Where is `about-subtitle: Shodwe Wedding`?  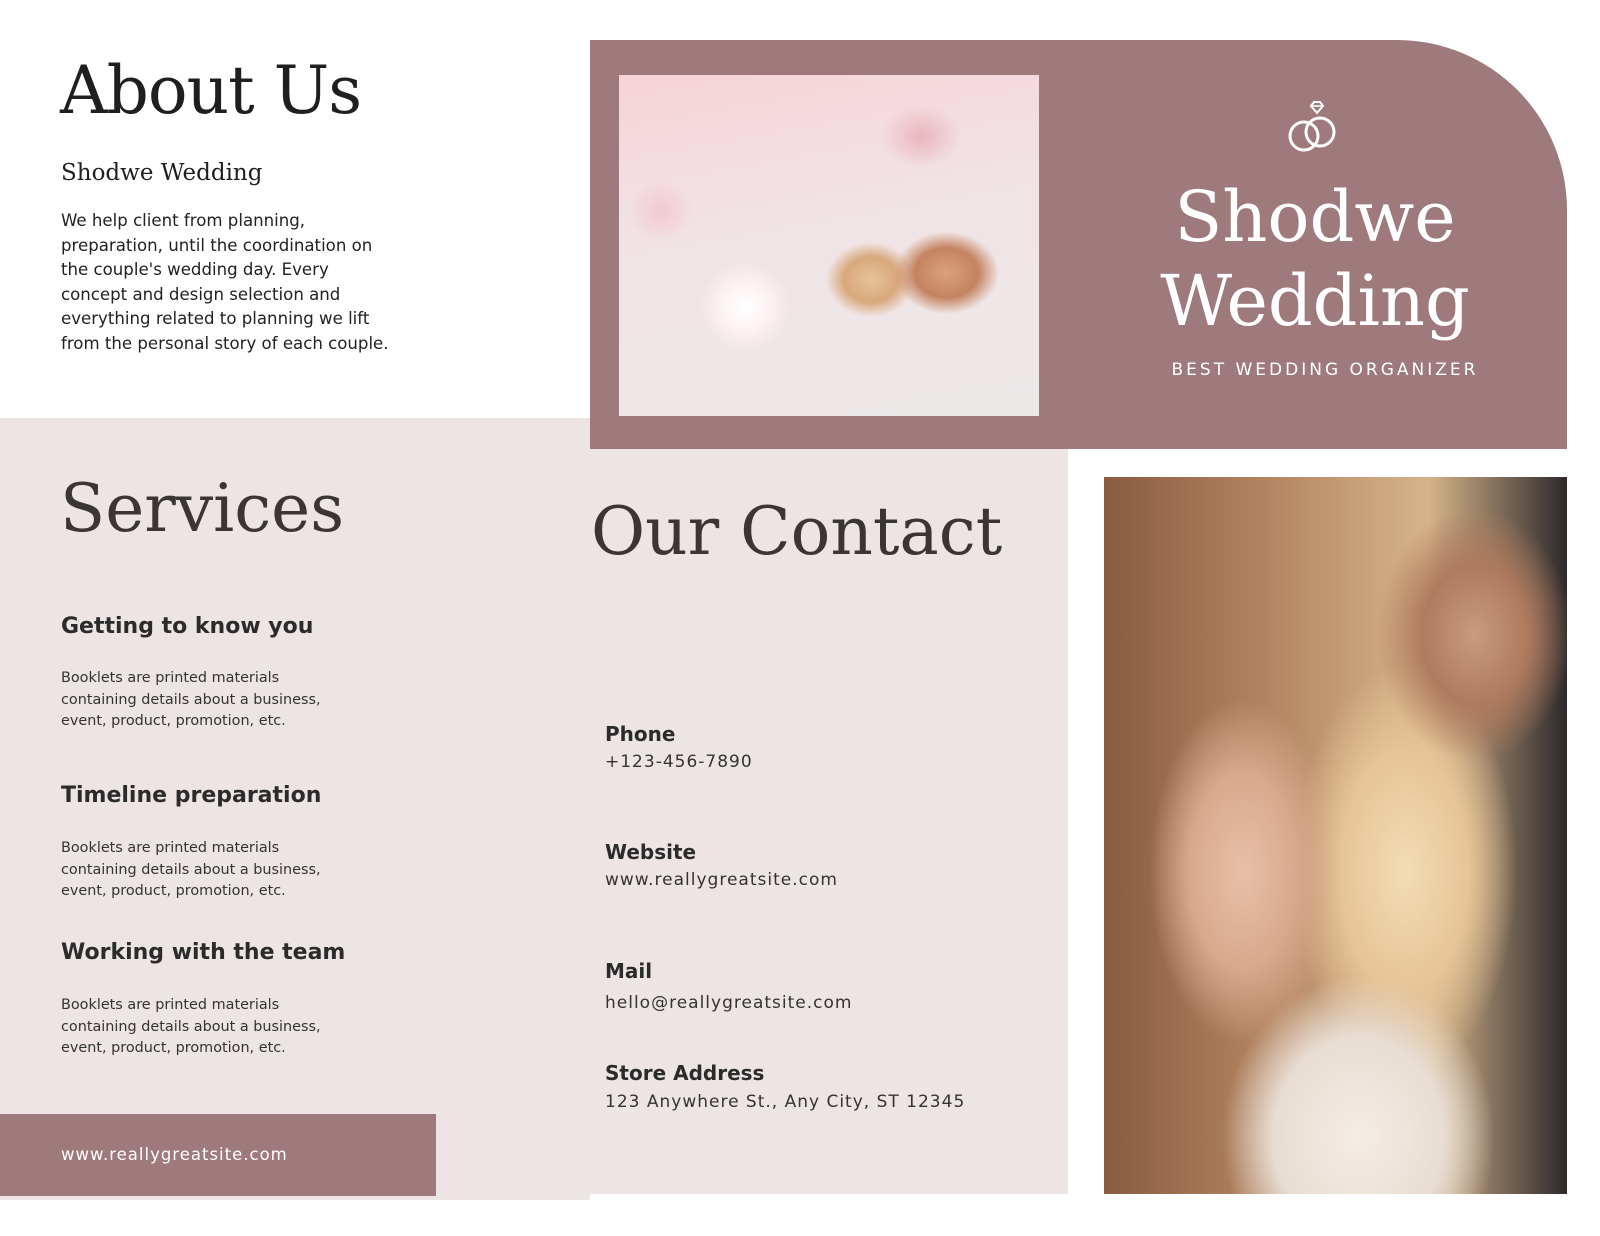
about-subtitle: Shodwe Wedding is located at coordinates (162, 173).